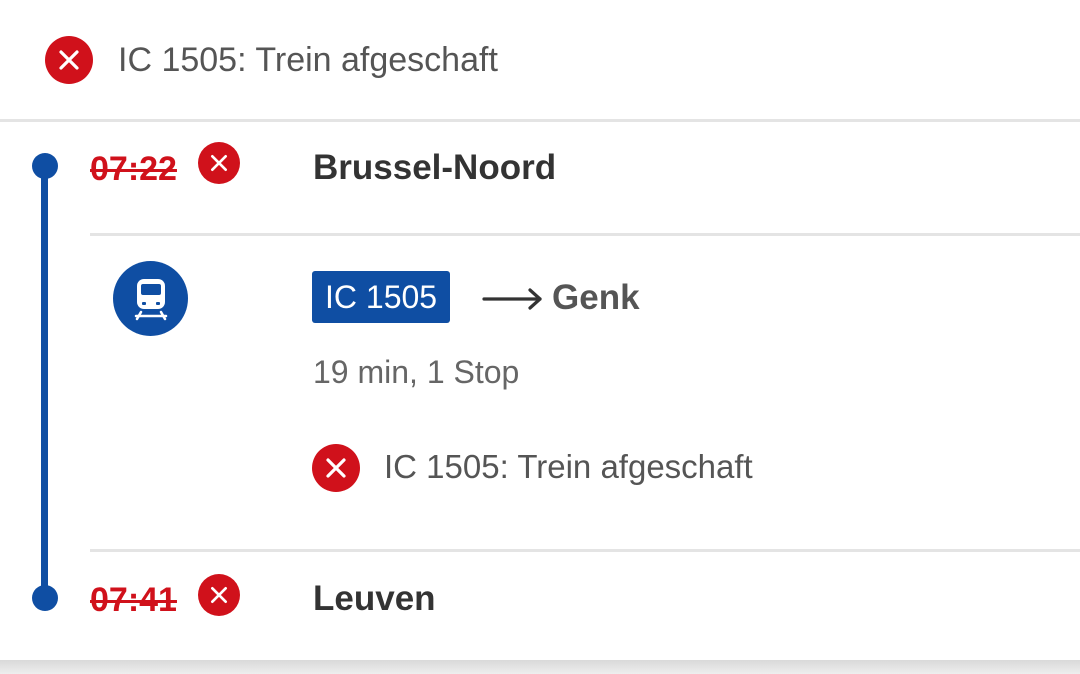 Image resolution: width=1080 pixels, height=674 pixels. What do you see at coordinates (374, 599) in the screenshot?
I see `arrival-station: Leuven` at bounding box center [374, 599].